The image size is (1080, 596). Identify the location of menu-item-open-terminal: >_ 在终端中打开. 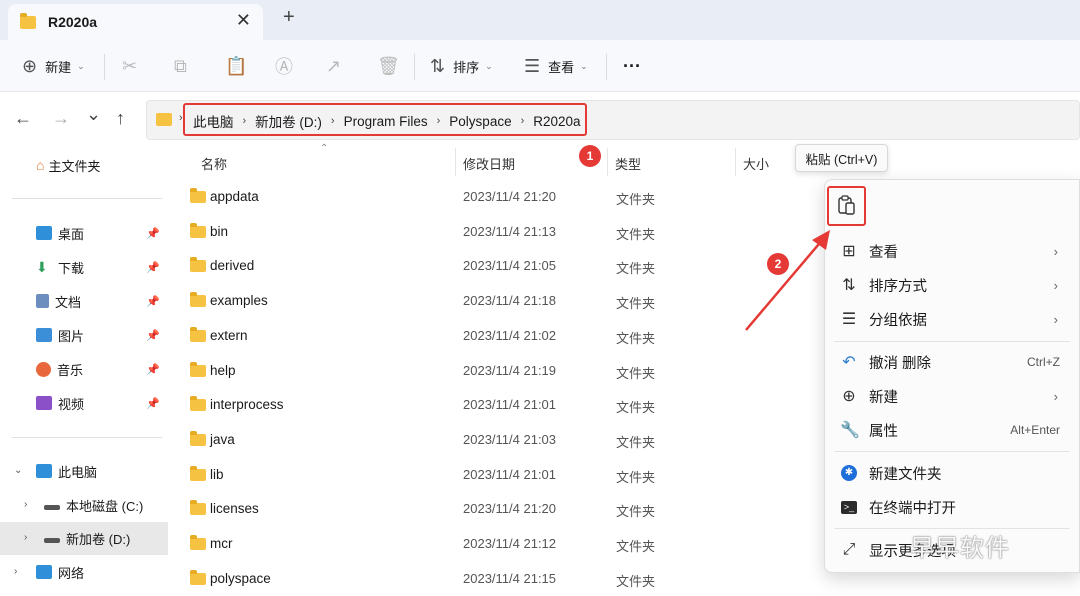
(952, 507).